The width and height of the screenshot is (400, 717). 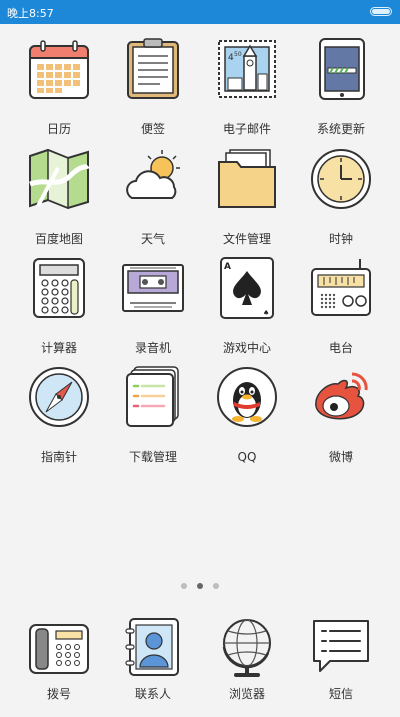 I want to click on app-weibo: 微博, so click(x=341, y=416).